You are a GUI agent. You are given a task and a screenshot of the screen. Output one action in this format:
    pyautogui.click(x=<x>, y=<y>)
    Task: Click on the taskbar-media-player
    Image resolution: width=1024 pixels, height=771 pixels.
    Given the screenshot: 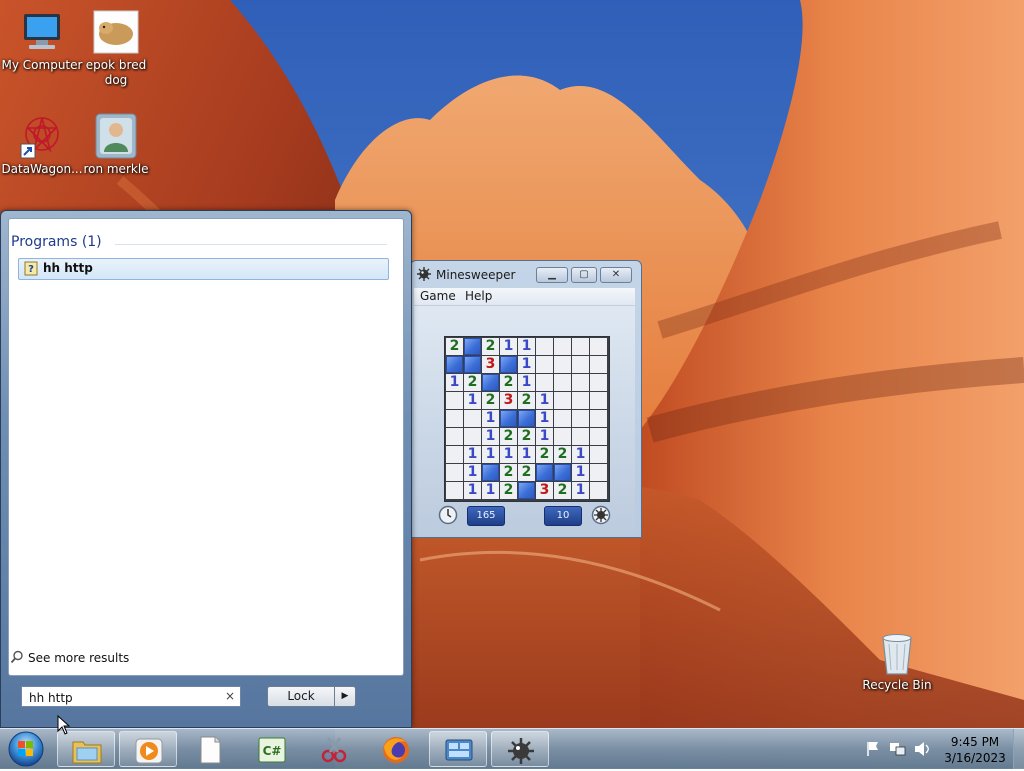 What is the action you would take?
    pyautogui.click(x=148, y=749)
    